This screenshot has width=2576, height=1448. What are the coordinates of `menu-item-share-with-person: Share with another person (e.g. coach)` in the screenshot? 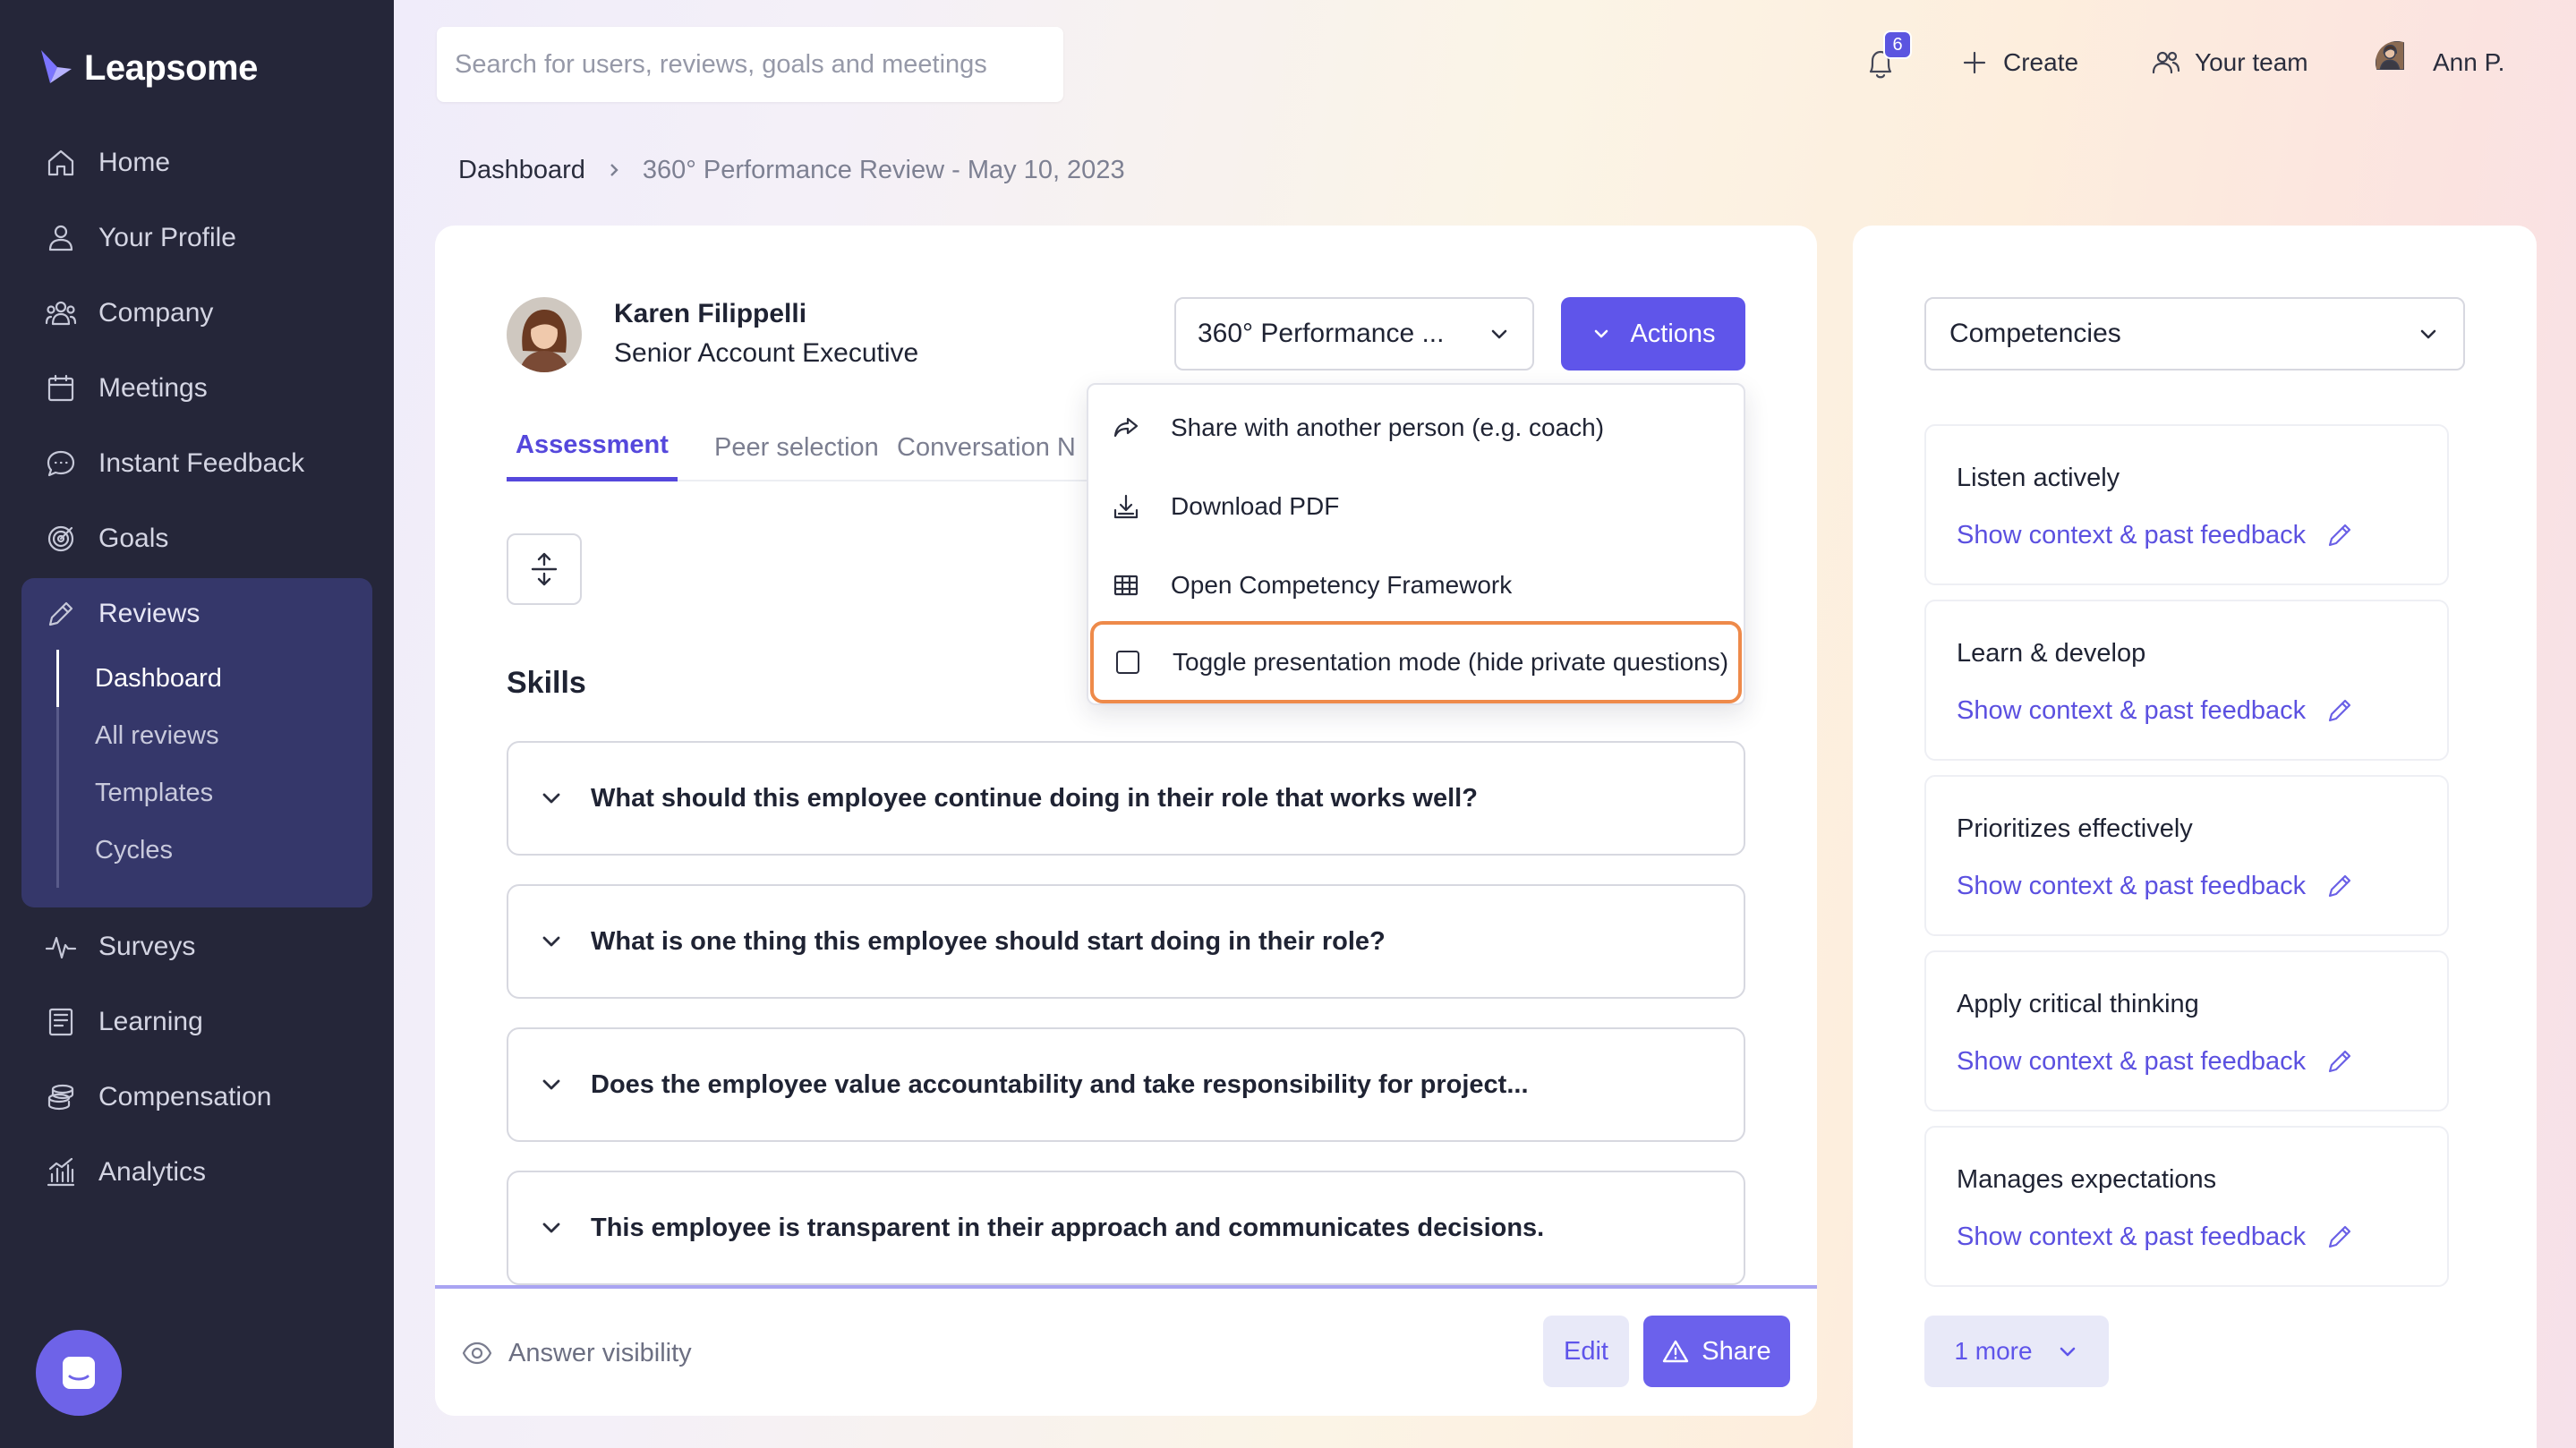 It's located at (1416, 427).